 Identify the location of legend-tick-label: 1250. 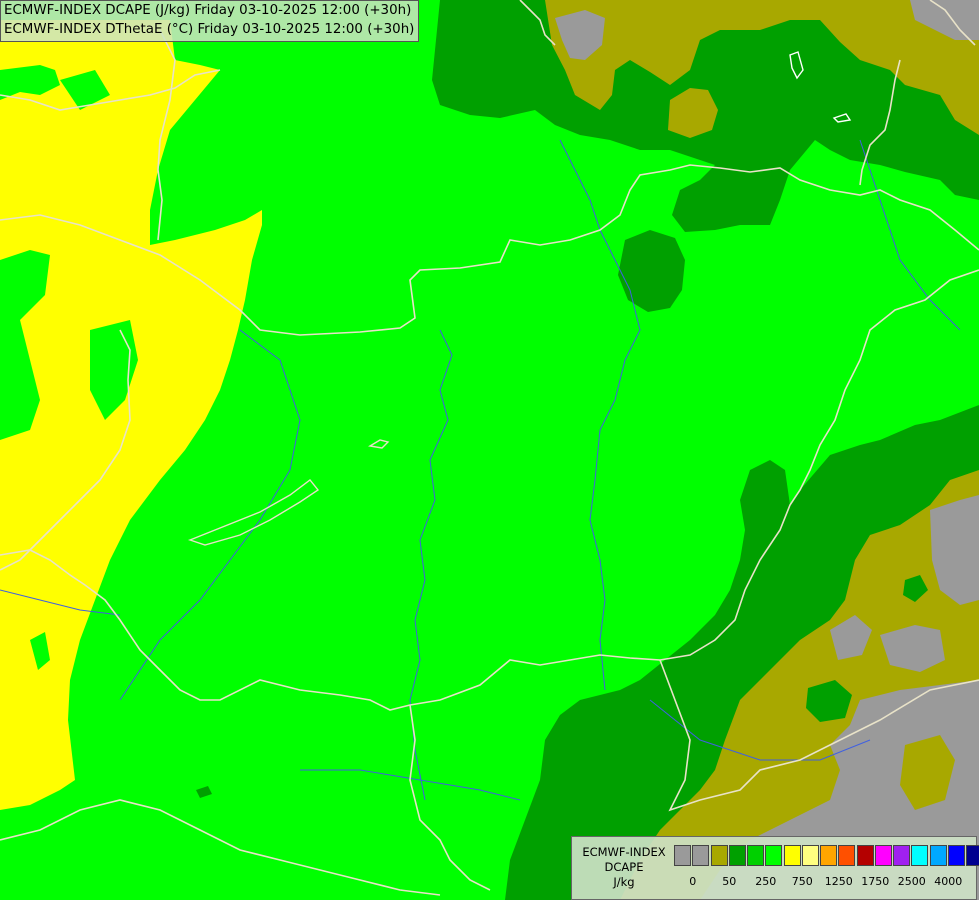
(838, 881).